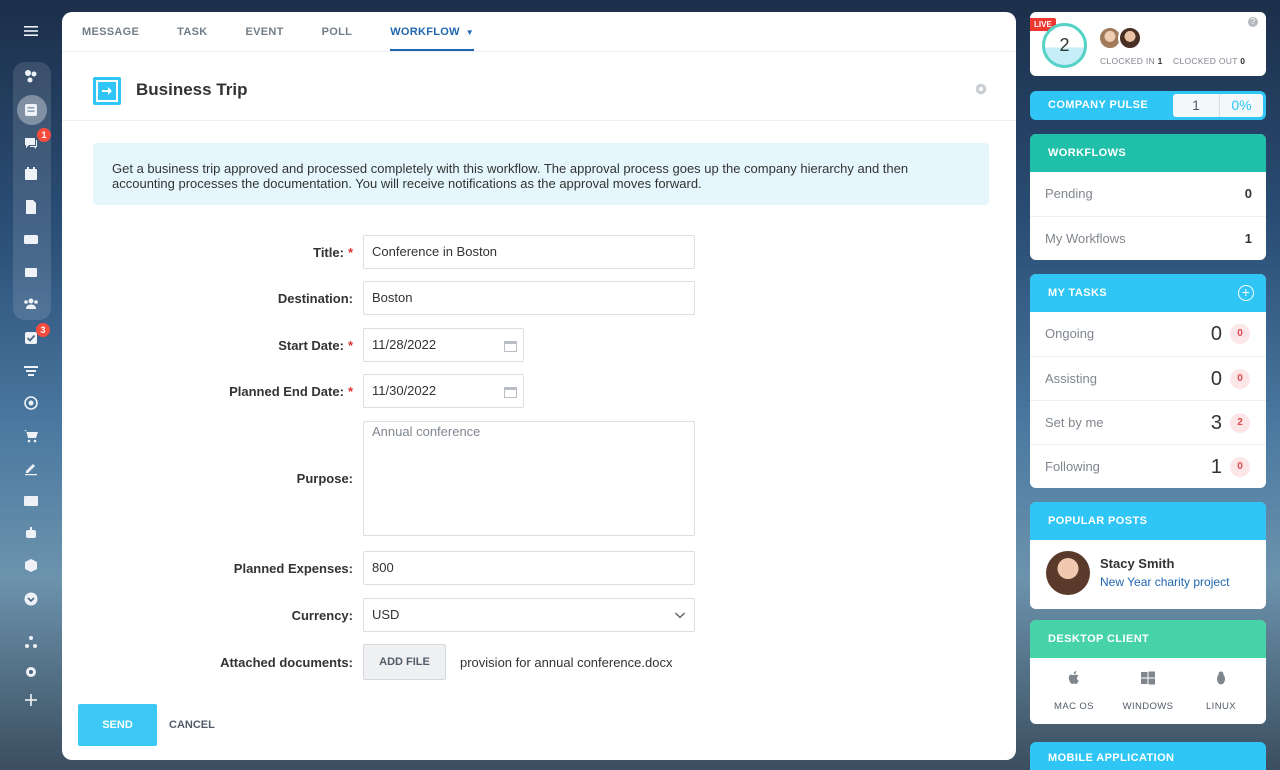  I want to click on tab-message: MESSAGE, so click(110, 31).